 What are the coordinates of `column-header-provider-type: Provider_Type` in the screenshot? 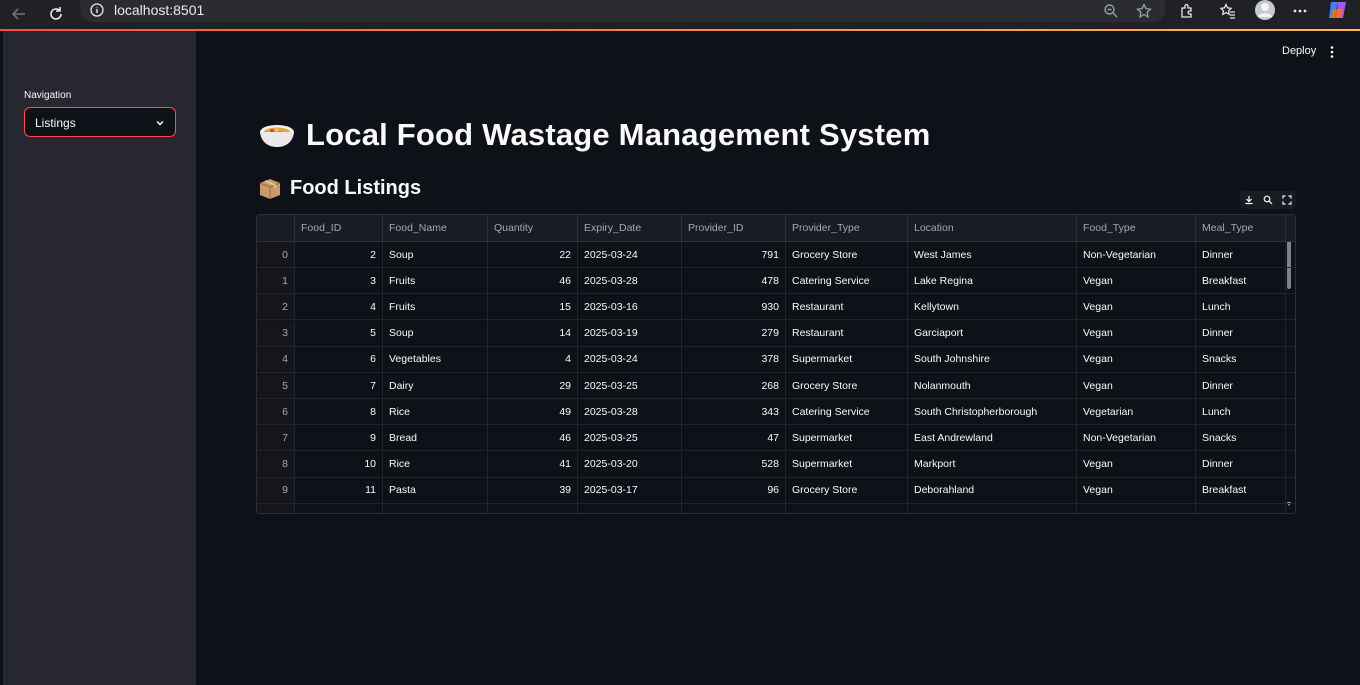 It's located at (847, 228).